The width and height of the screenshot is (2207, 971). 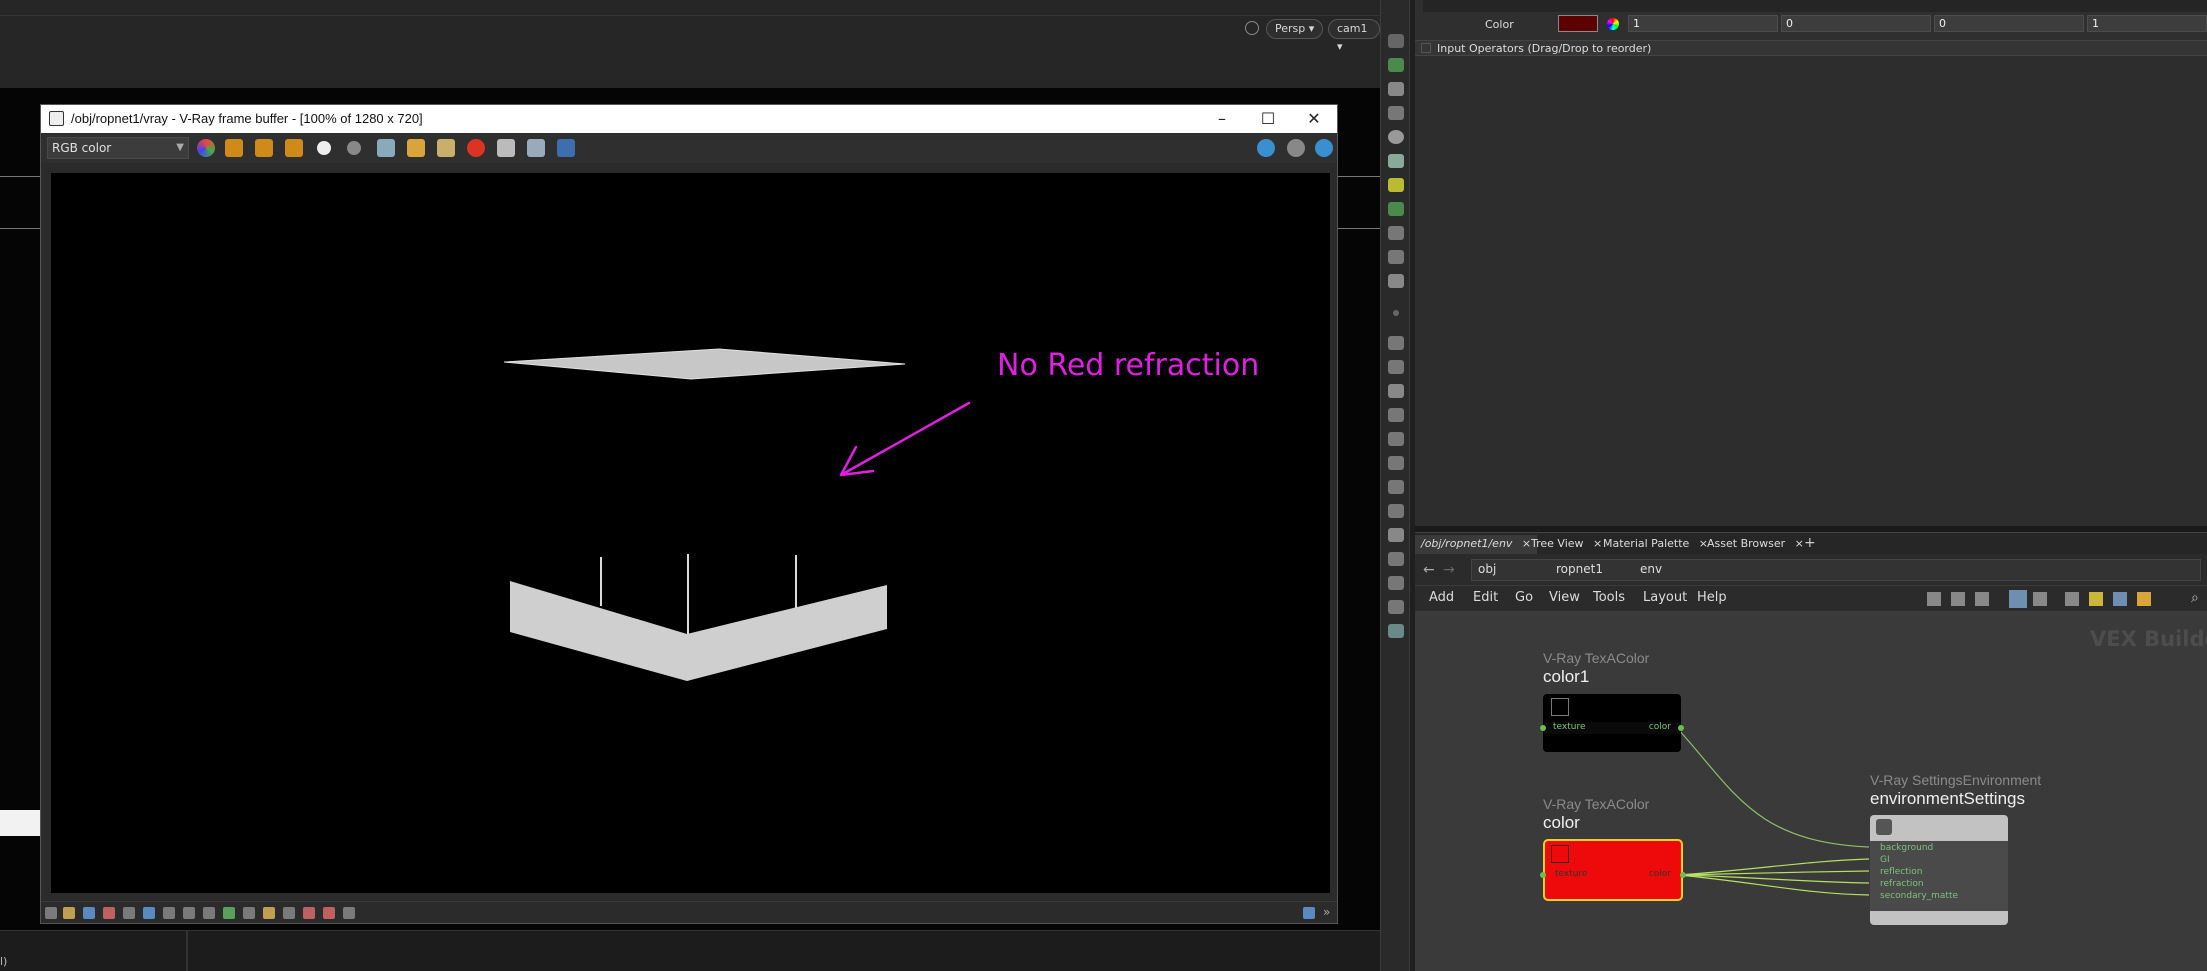 I want to click on list-icon, so click(x=1982, y=599).